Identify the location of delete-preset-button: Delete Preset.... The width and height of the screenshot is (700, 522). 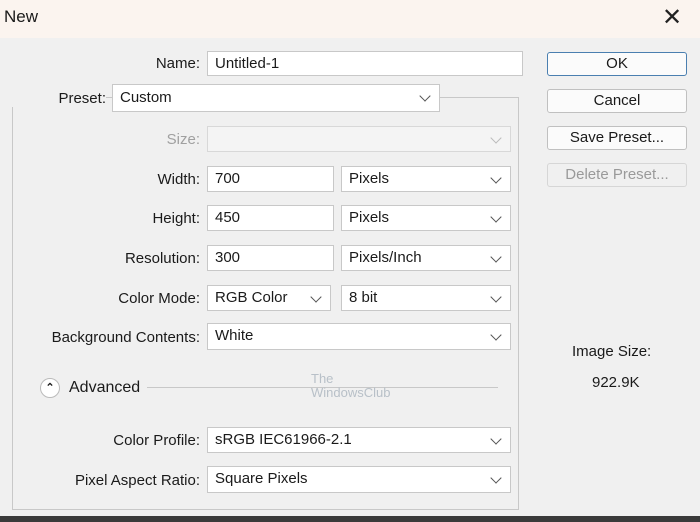
(617, 175).